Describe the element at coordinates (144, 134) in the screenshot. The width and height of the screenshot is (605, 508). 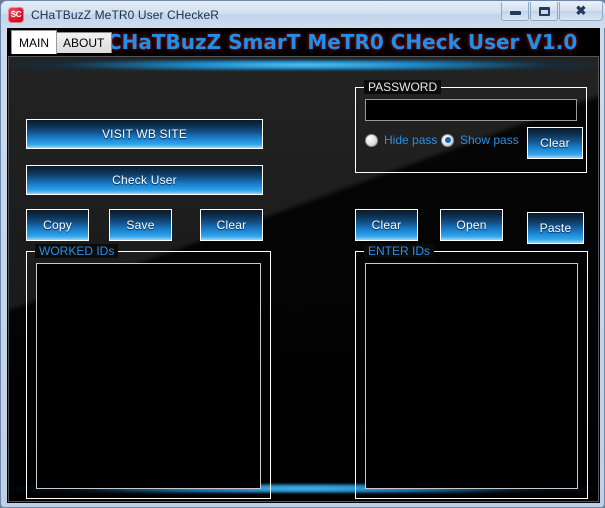
I see `visit-wb-site-button: VISIT WB SITE` at that location.